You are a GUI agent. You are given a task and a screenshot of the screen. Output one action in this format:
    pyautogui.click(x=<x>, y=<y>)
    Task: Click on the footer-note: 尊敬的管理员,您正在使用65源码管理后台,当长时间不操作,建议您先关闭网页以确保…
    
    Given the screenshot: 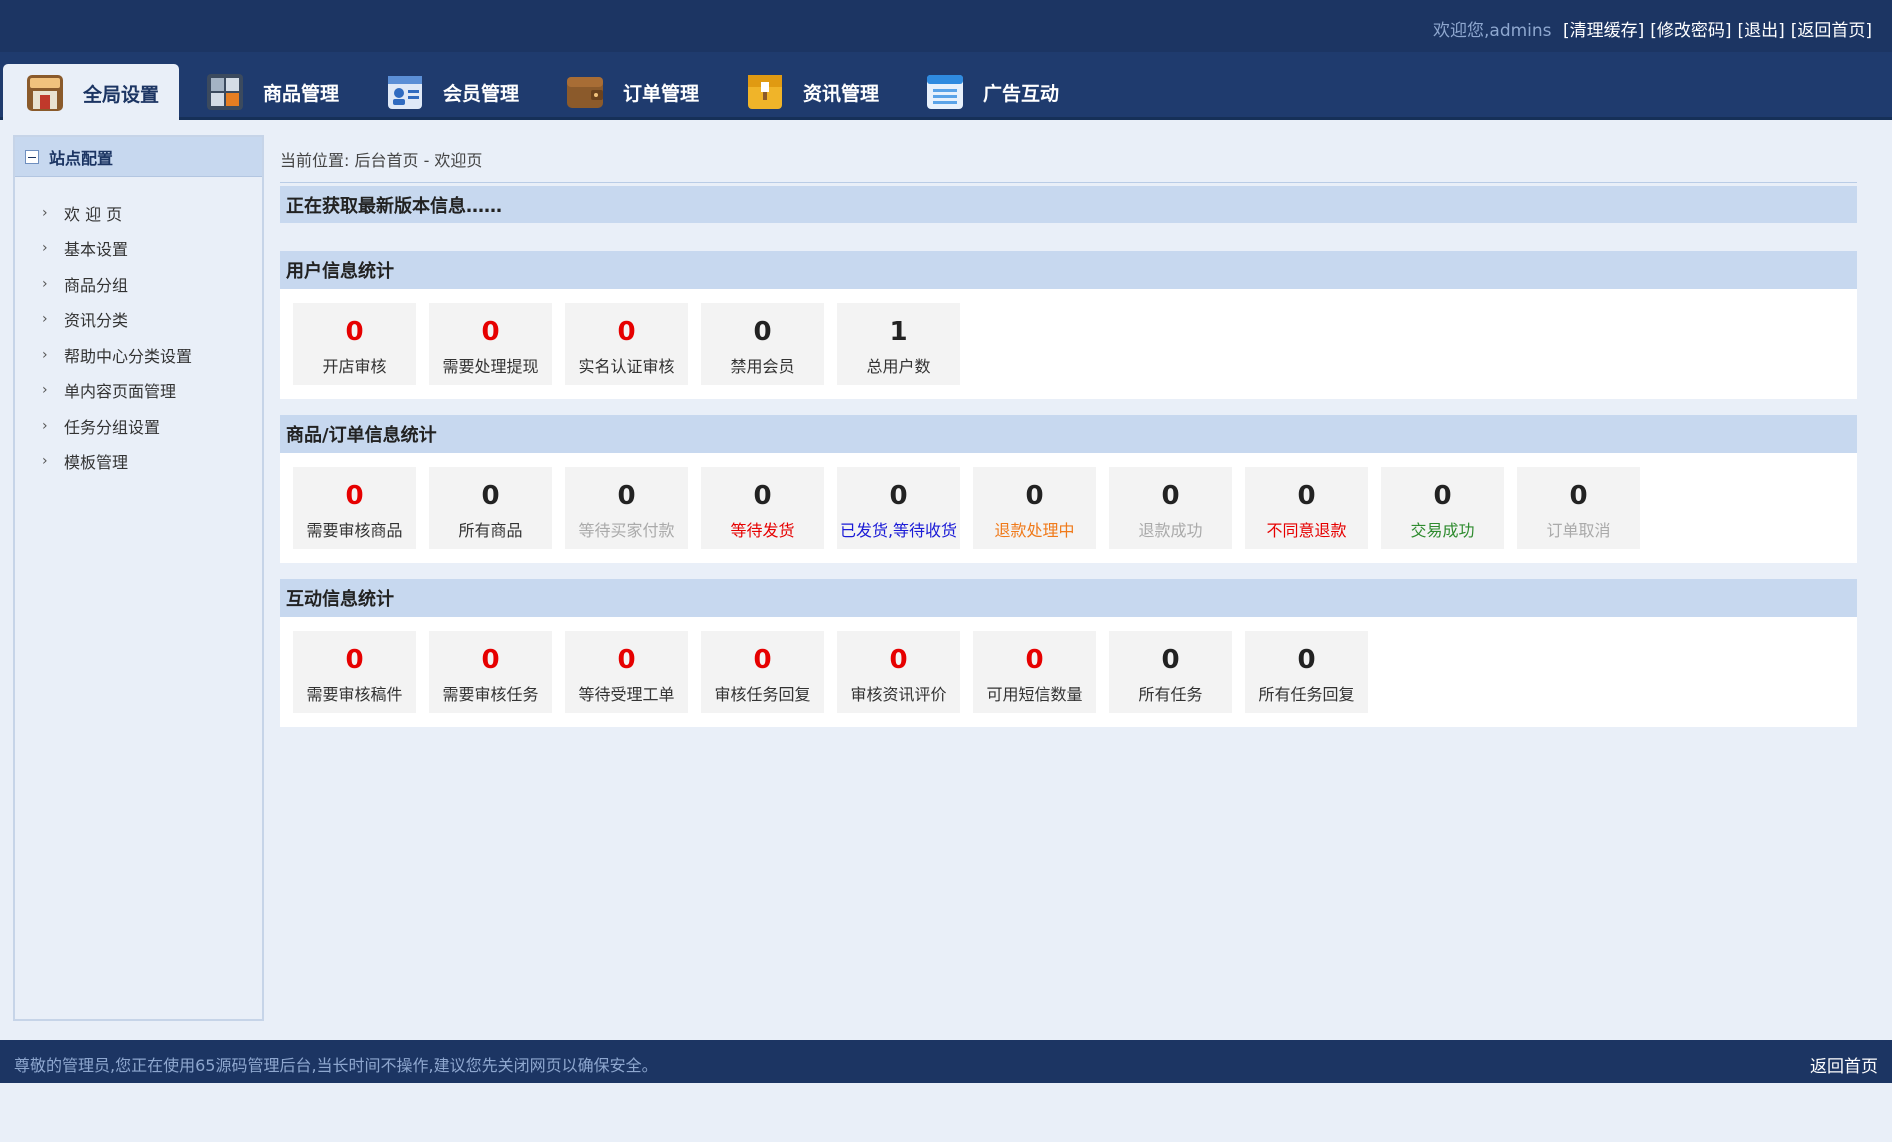 What is the action you would take?
    pyautogui.click(x=336, y=1065)
    